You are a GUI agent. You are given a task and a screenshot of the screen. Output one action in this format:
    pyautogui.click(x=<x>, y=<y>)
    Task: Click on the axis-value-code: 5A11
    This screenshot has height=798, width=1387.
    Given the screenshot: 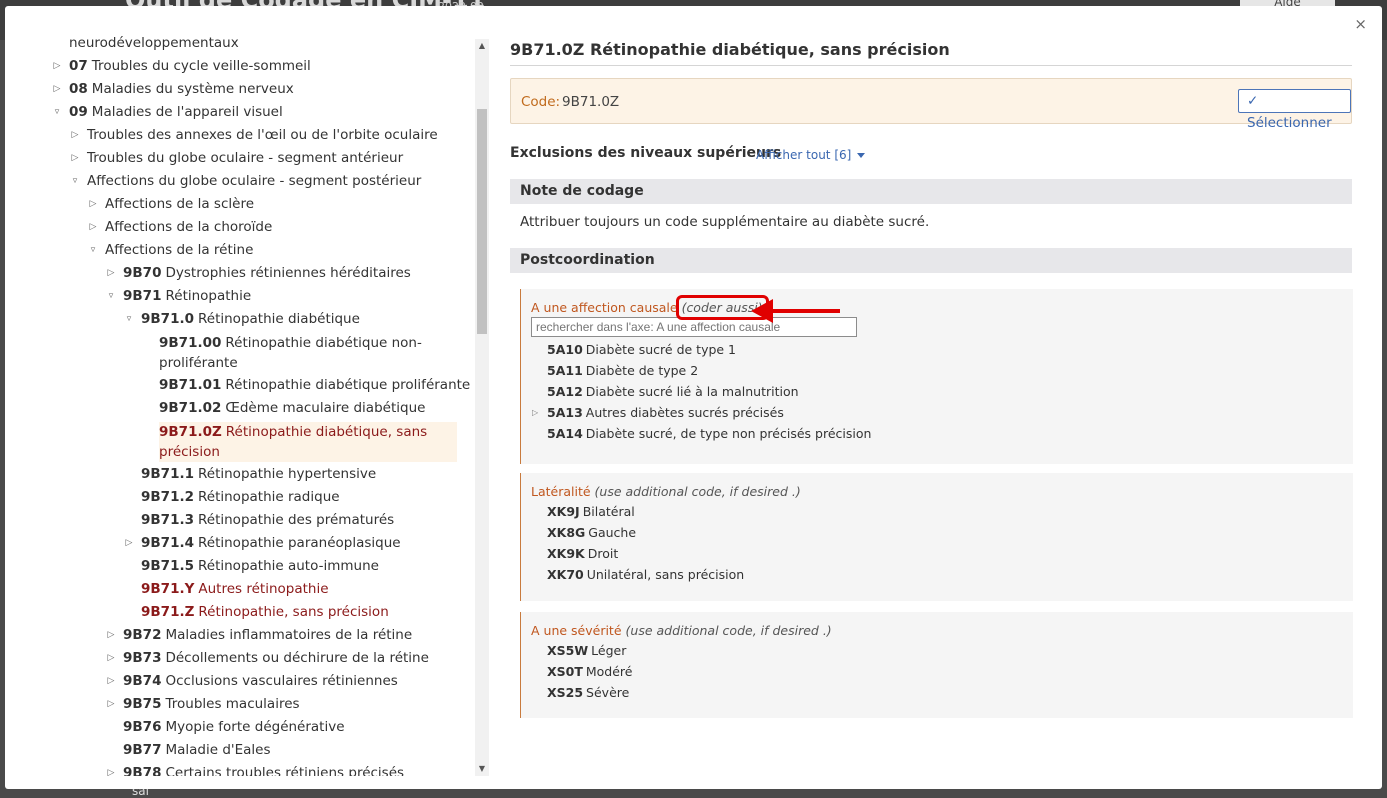 What is the action you would take?
    pyautogui.click(x=565, y=370)
    